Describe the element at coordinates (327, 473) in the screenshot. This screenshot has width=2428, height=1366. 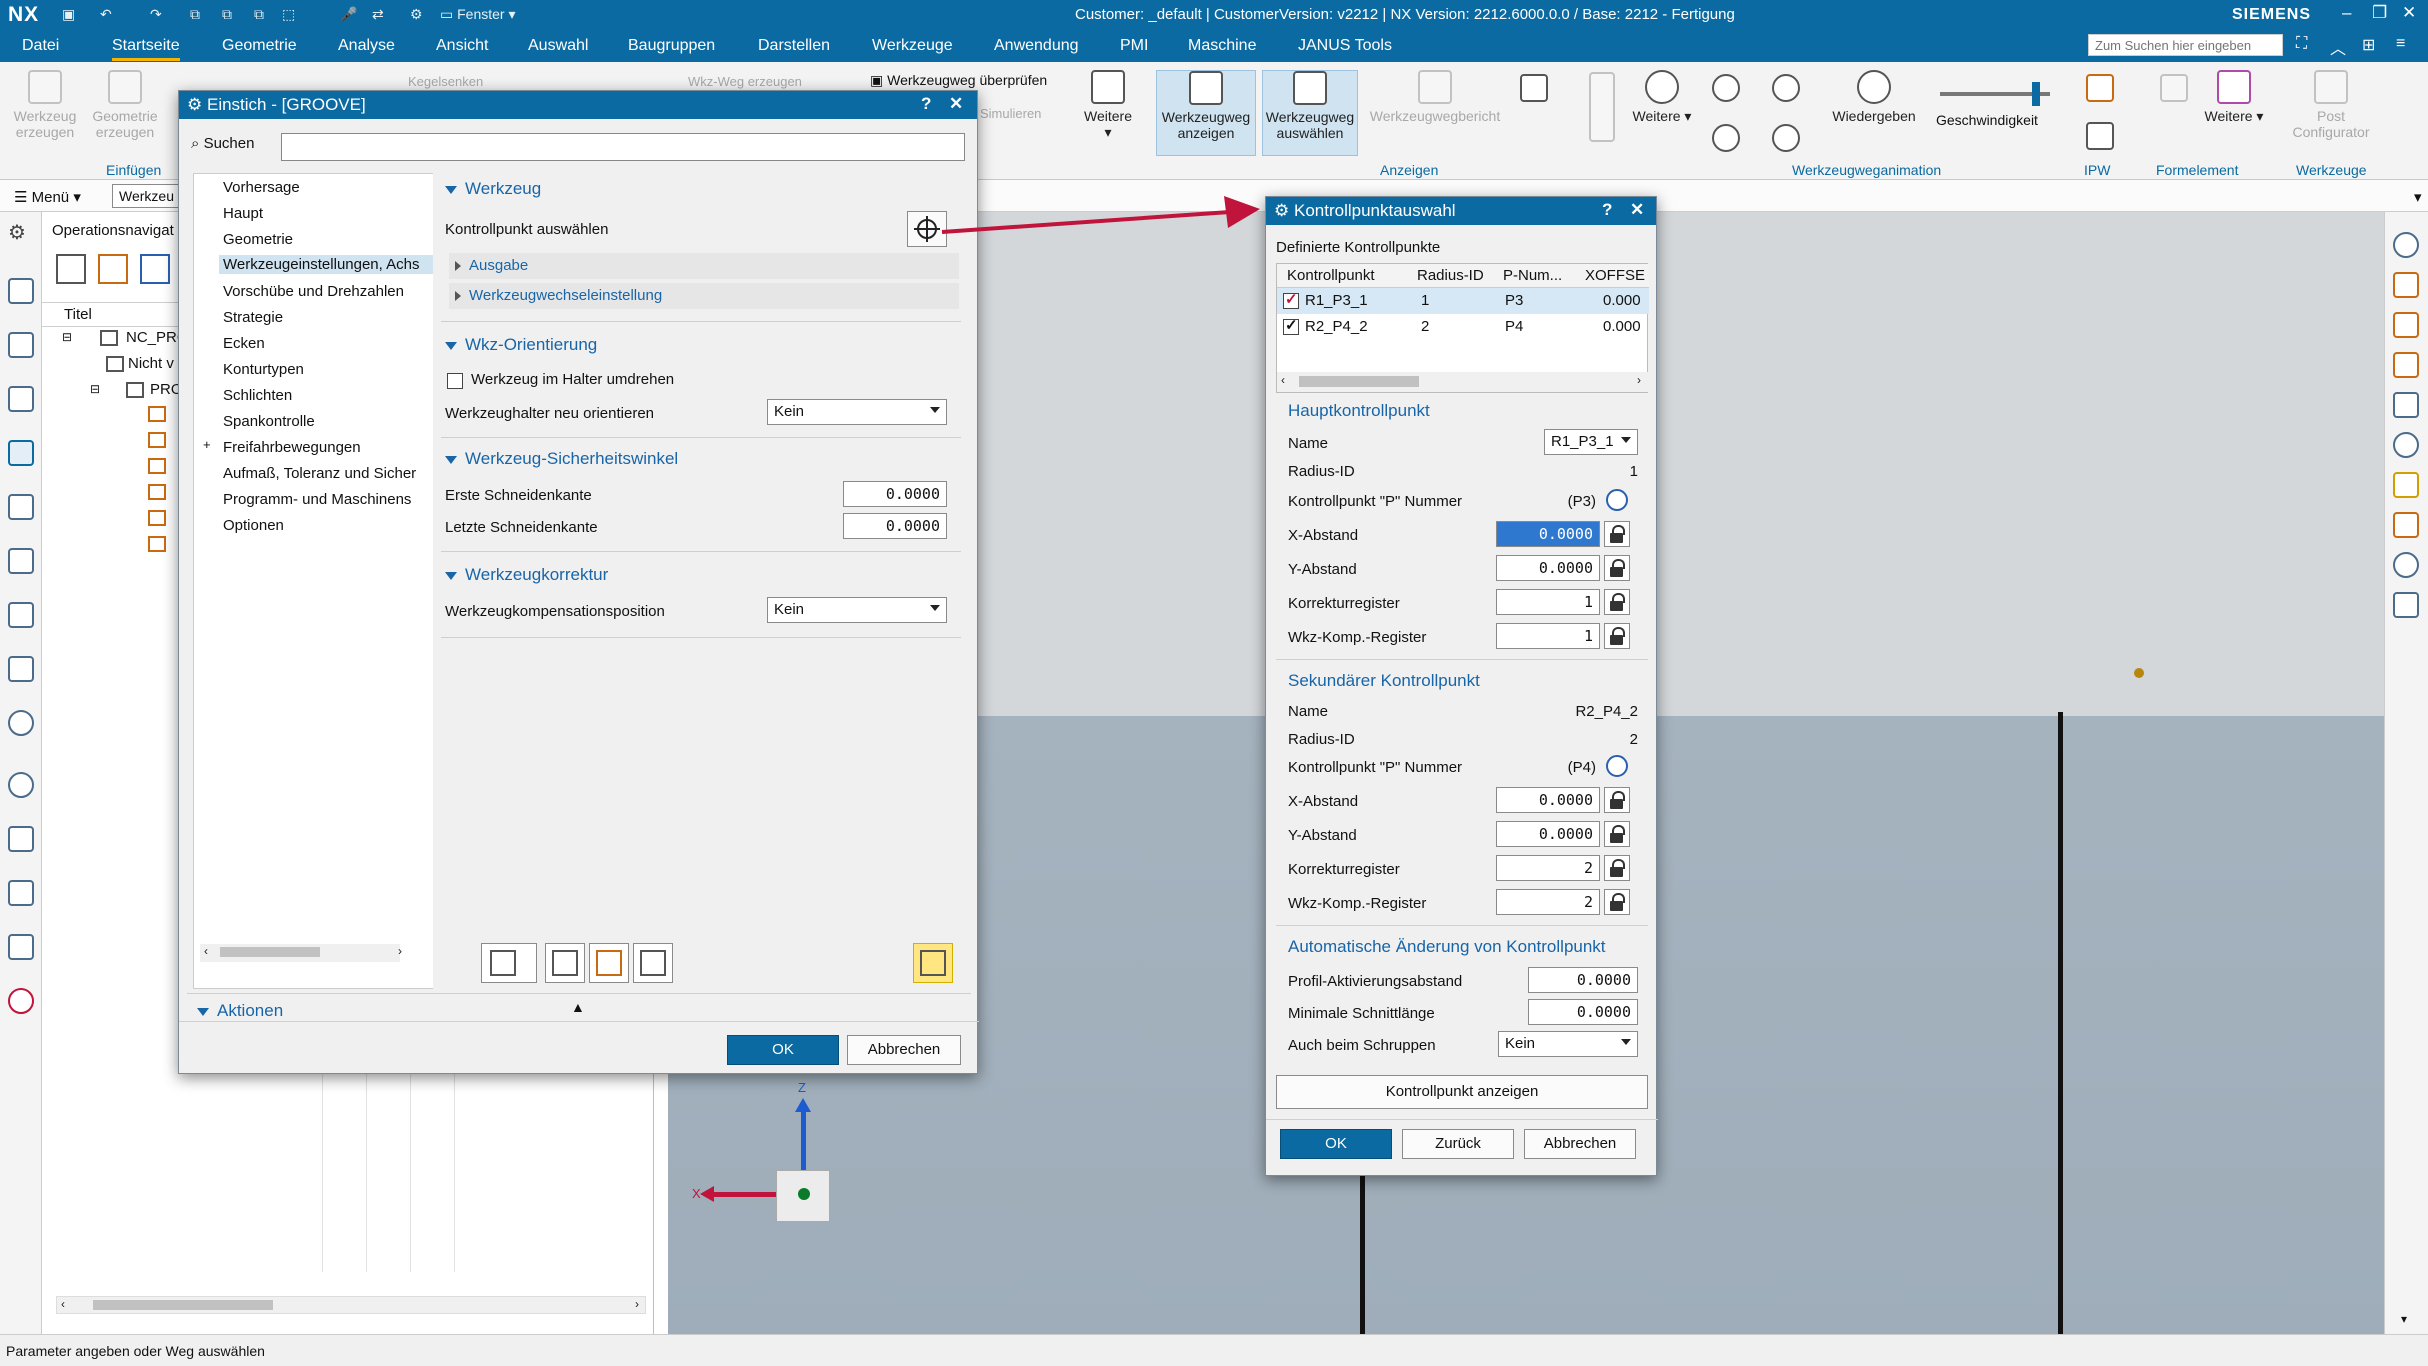
I see `tree-item-aufmass: Aufmaß, Toleranz und Sicher` at that location.